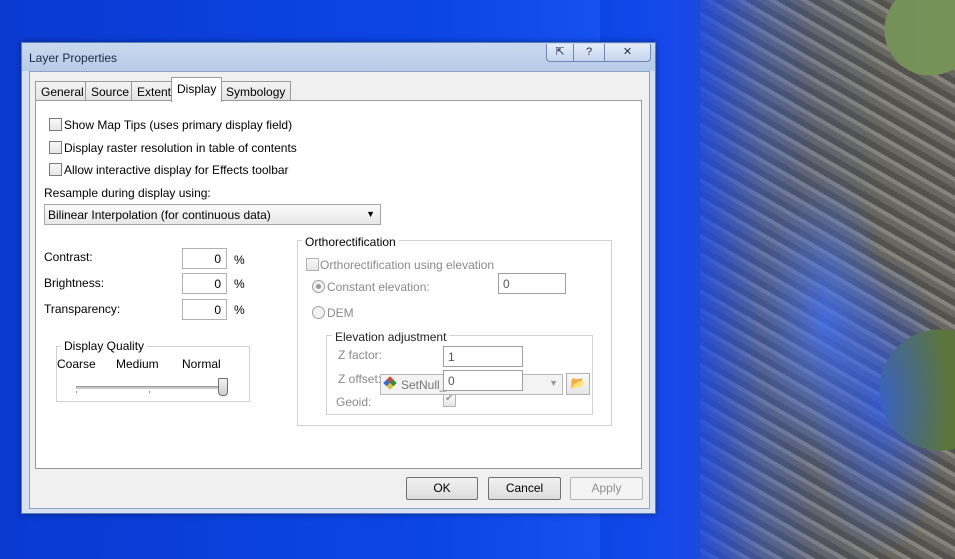 The height and width of the screenshot is (559, 955). What do you see at coordinates (151, 387) in the screenshot?
I see `quality-slider-track` at bounding box center [151, 387].